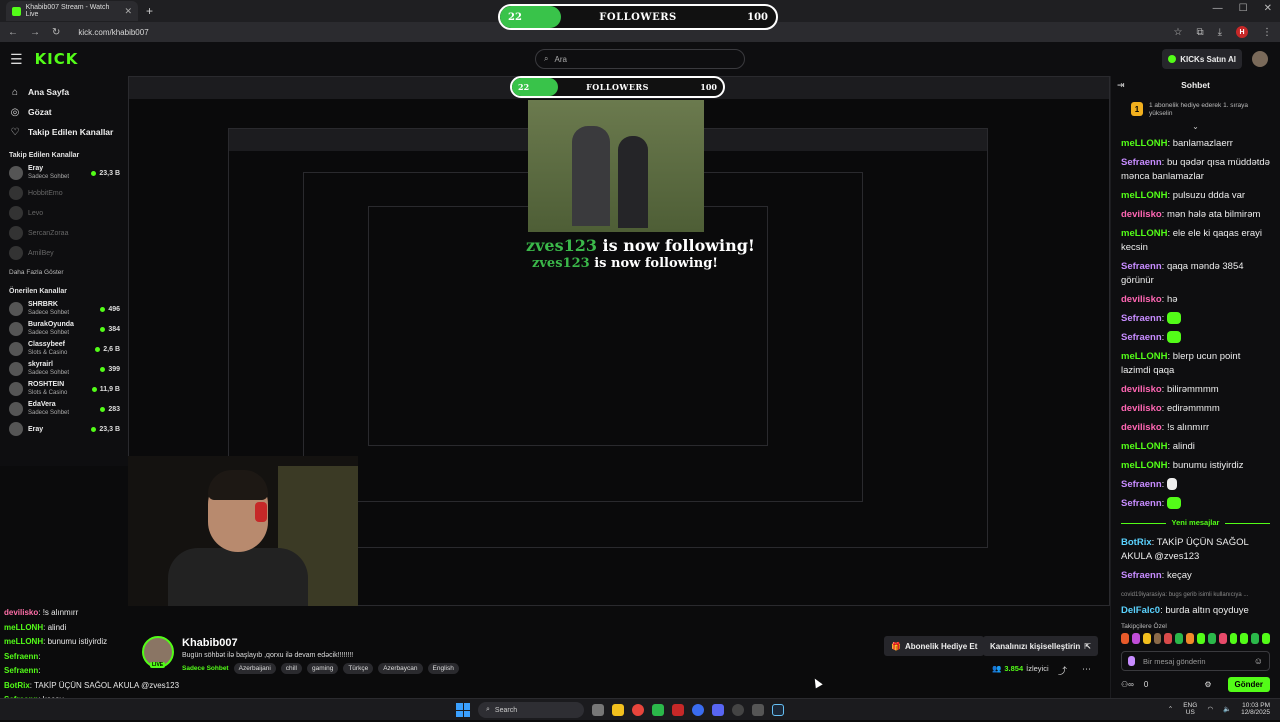 The image size is (1280, 722). I want to click on settings-gear-icon: ⚙, so click(1207, 684).